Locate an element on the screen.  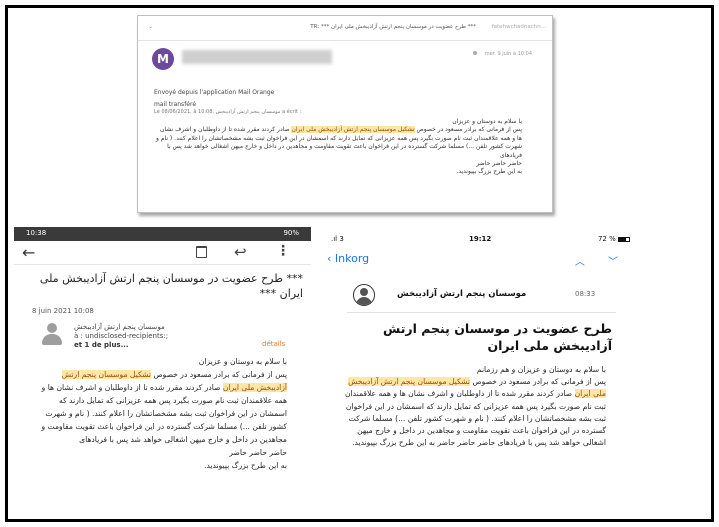
sent-from-line: Envoyé depuis l'application Mail Orange is located at coordinates (214, 92).